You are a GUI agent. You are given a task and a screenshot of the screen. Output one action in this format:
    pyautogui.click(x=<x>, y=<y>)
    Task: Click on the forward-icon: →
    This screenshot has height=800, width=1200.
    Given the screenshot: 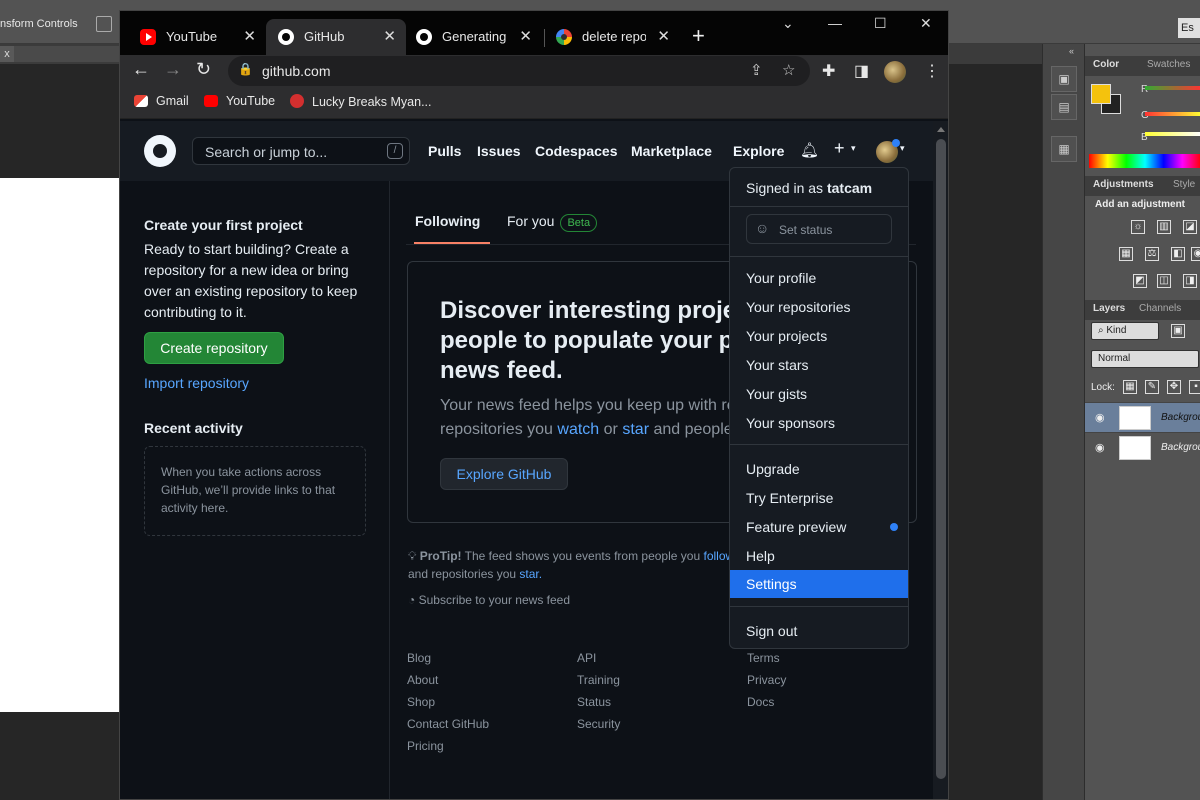 What is the action you would take?
    pyautogui.click(x=173, y=69)
    